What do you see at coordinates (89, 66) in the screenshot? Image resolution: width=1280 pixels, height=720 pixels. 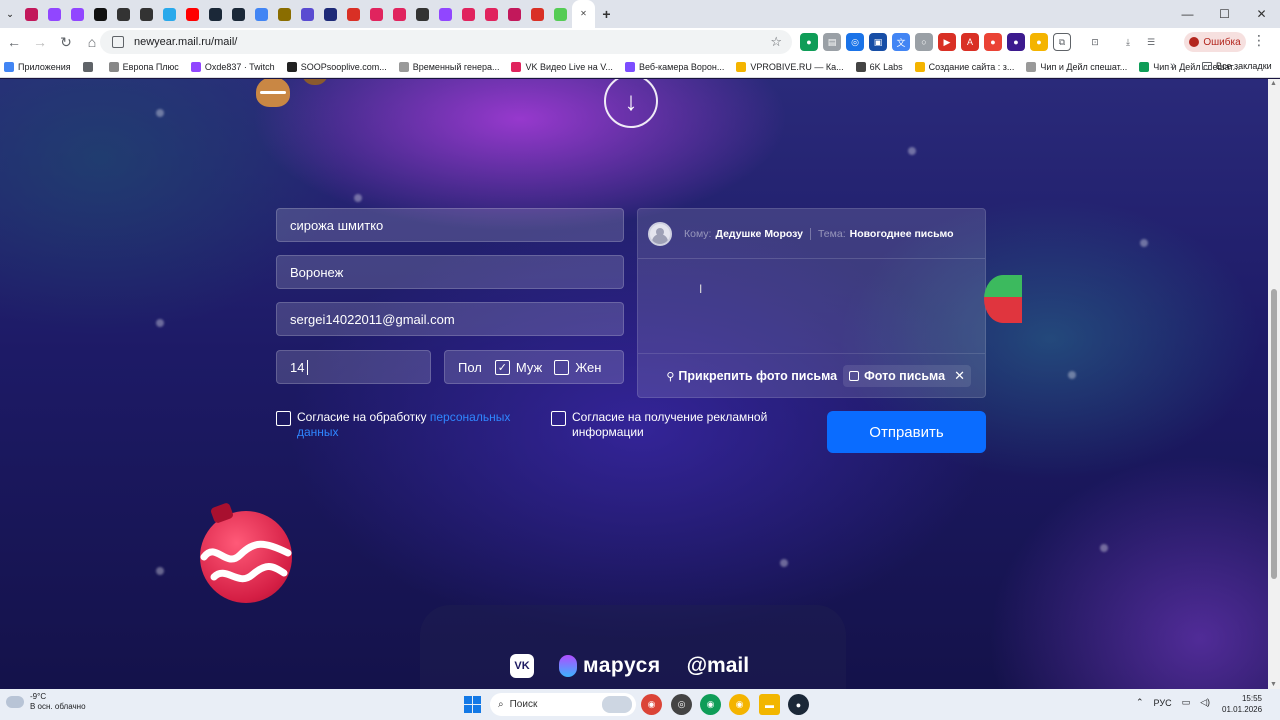 I see `bookmark-item` at bounding box center [89, 66].